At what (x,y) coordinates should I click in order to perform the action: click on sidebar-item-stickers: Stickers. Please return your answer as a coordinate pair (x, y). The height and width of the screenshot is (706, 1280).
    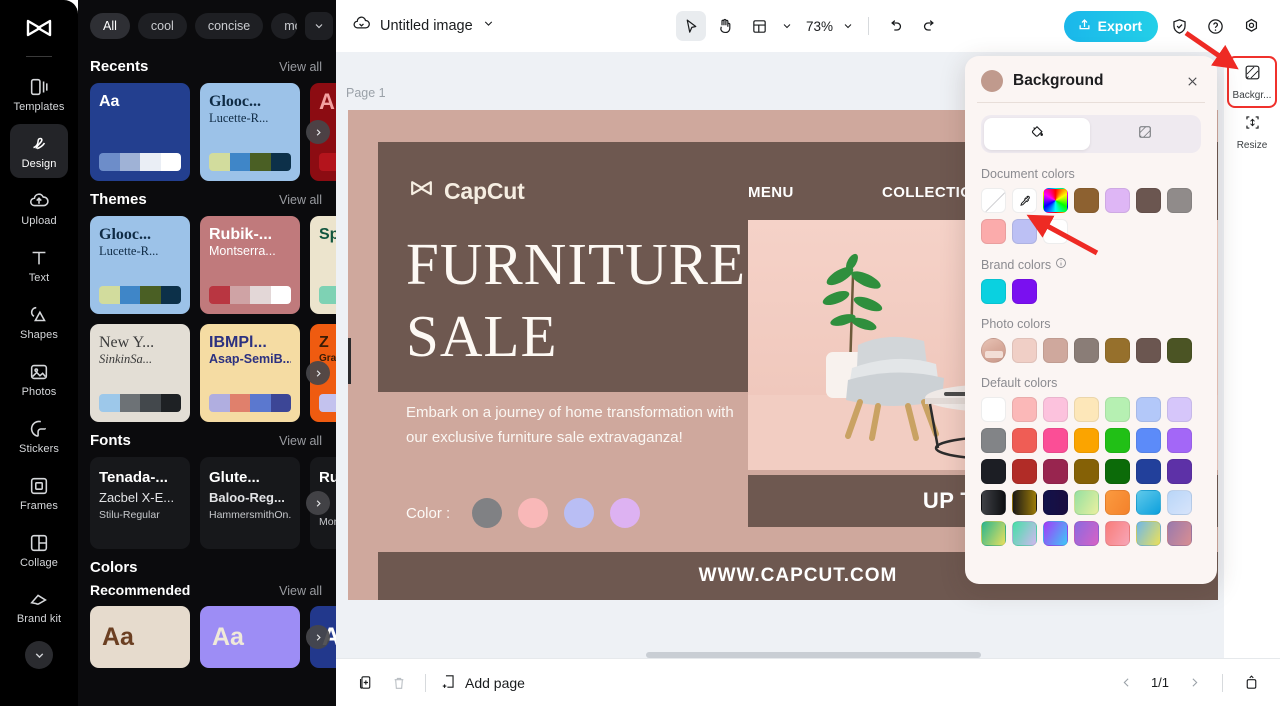
    Looking at the image, I should click on (39, 436).